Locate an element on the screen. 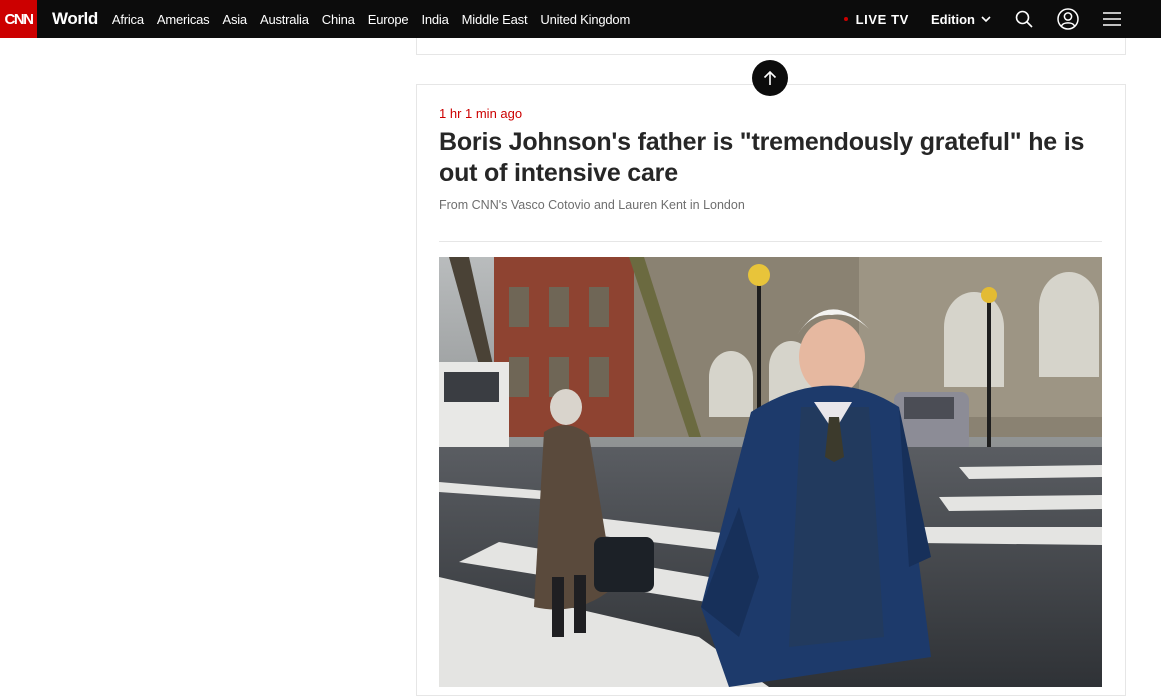  live-tv-label: LIVE TV is located at coordinates (882, 19).